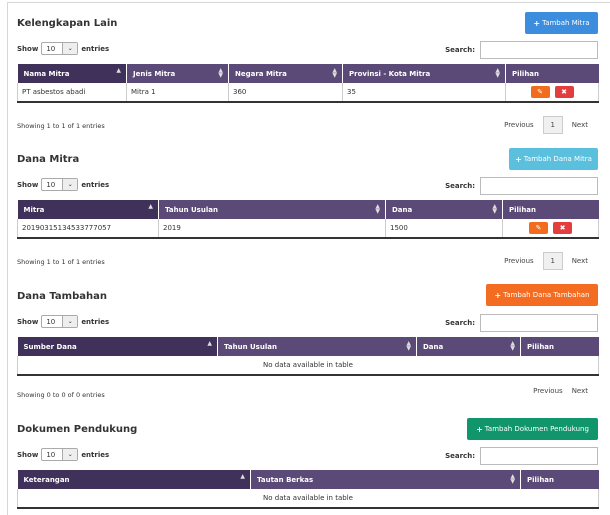  I want to click on table-cell: 360, so click(285, 93).